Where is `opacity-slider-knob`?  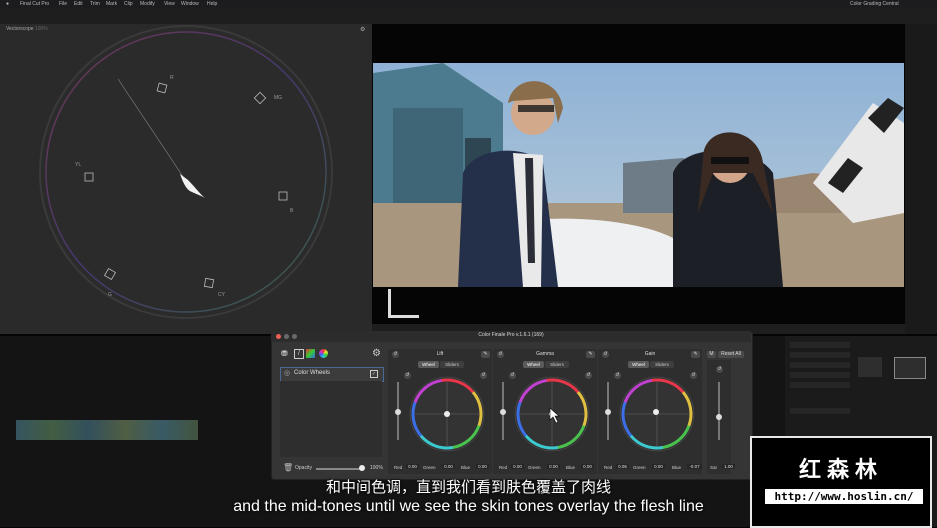
opacity-slider-knob is located at coordinates (362, 468).